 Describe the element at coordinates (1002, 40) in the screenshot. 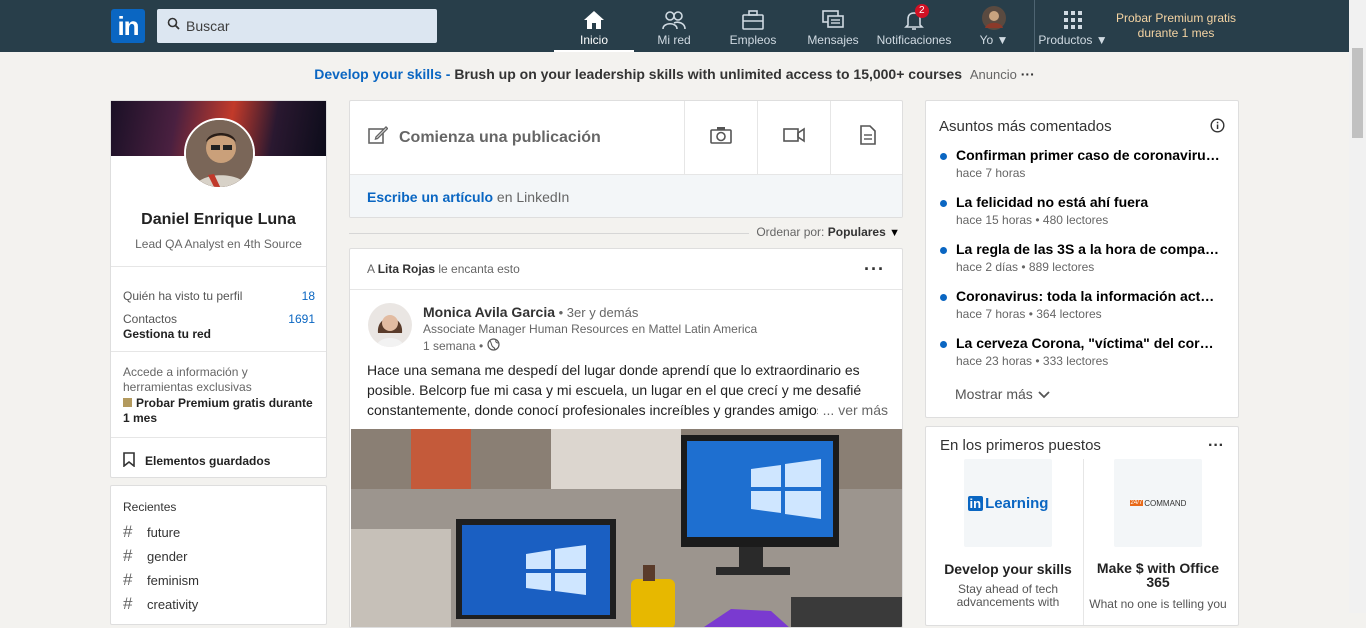

I see `chevron-down-icon: ▼` at that location.